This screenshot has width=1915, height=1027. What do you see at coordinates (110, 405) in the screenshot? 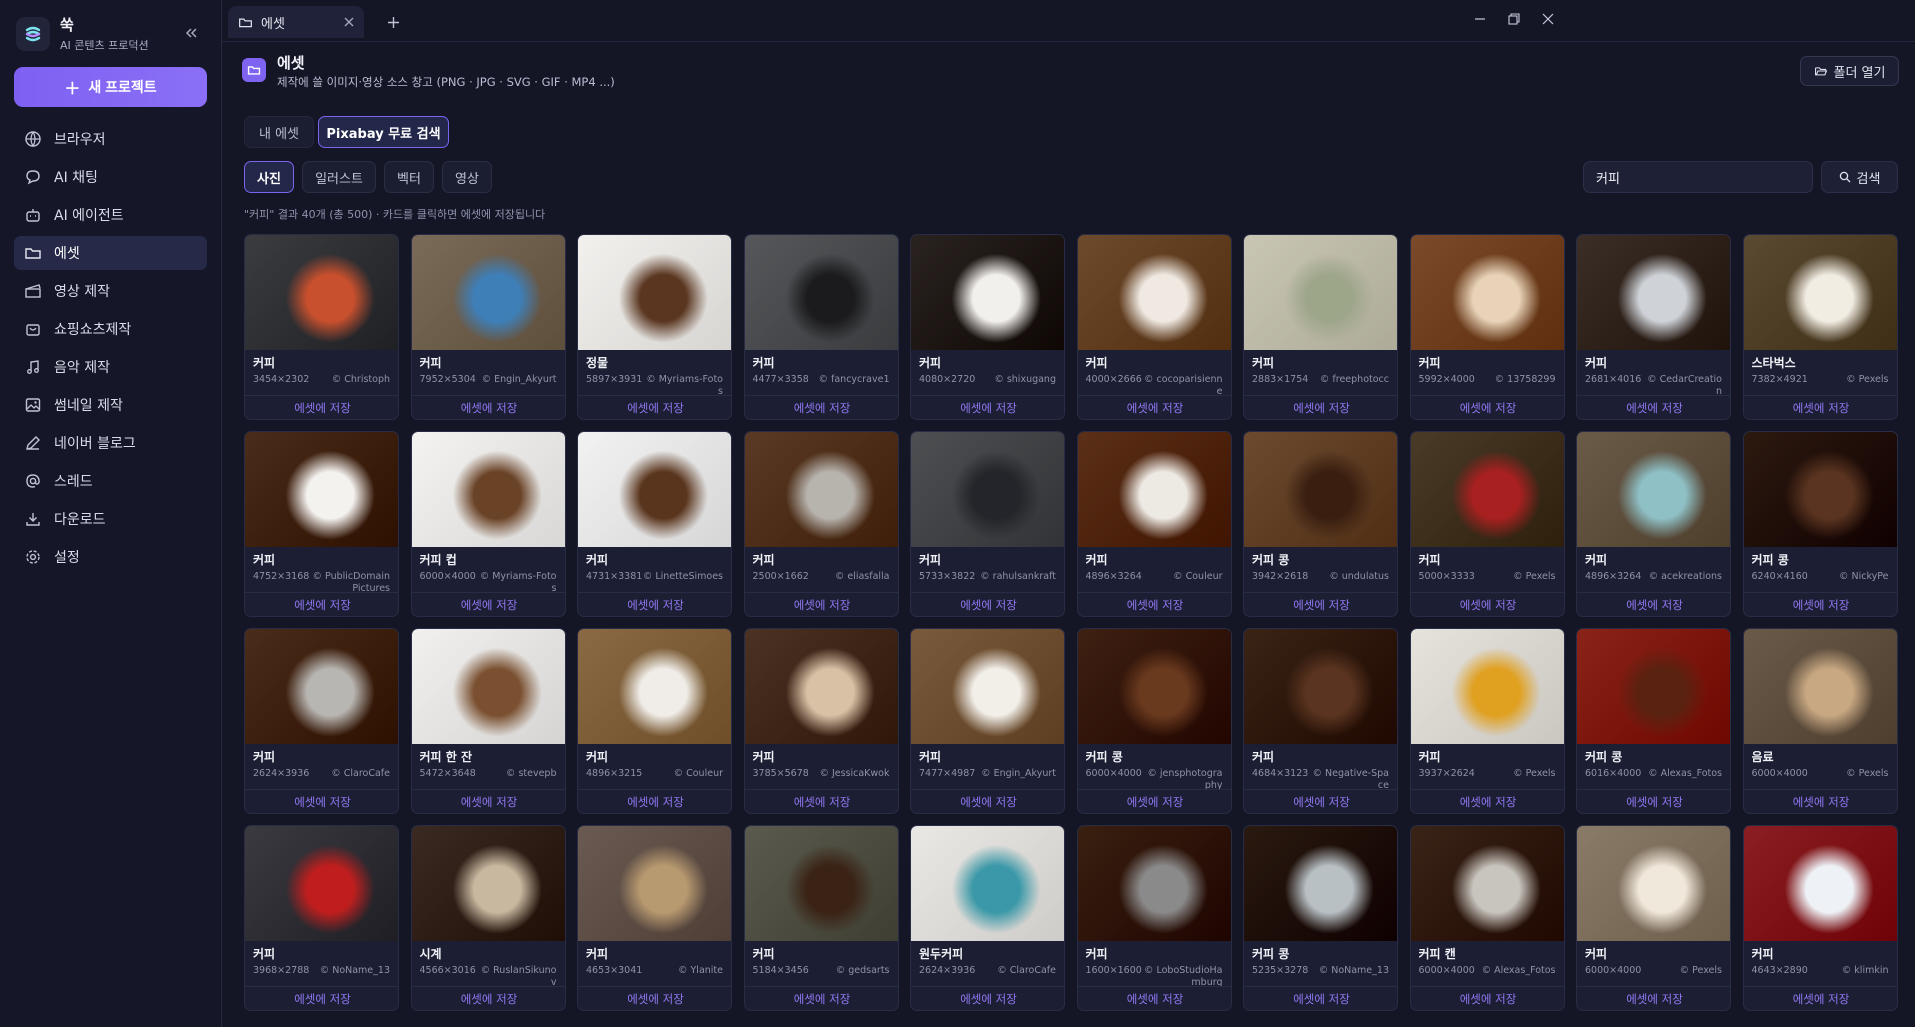
I see `sidebar-item-thumbnail: 썸네일 제작` at bounding box center [110, 405].